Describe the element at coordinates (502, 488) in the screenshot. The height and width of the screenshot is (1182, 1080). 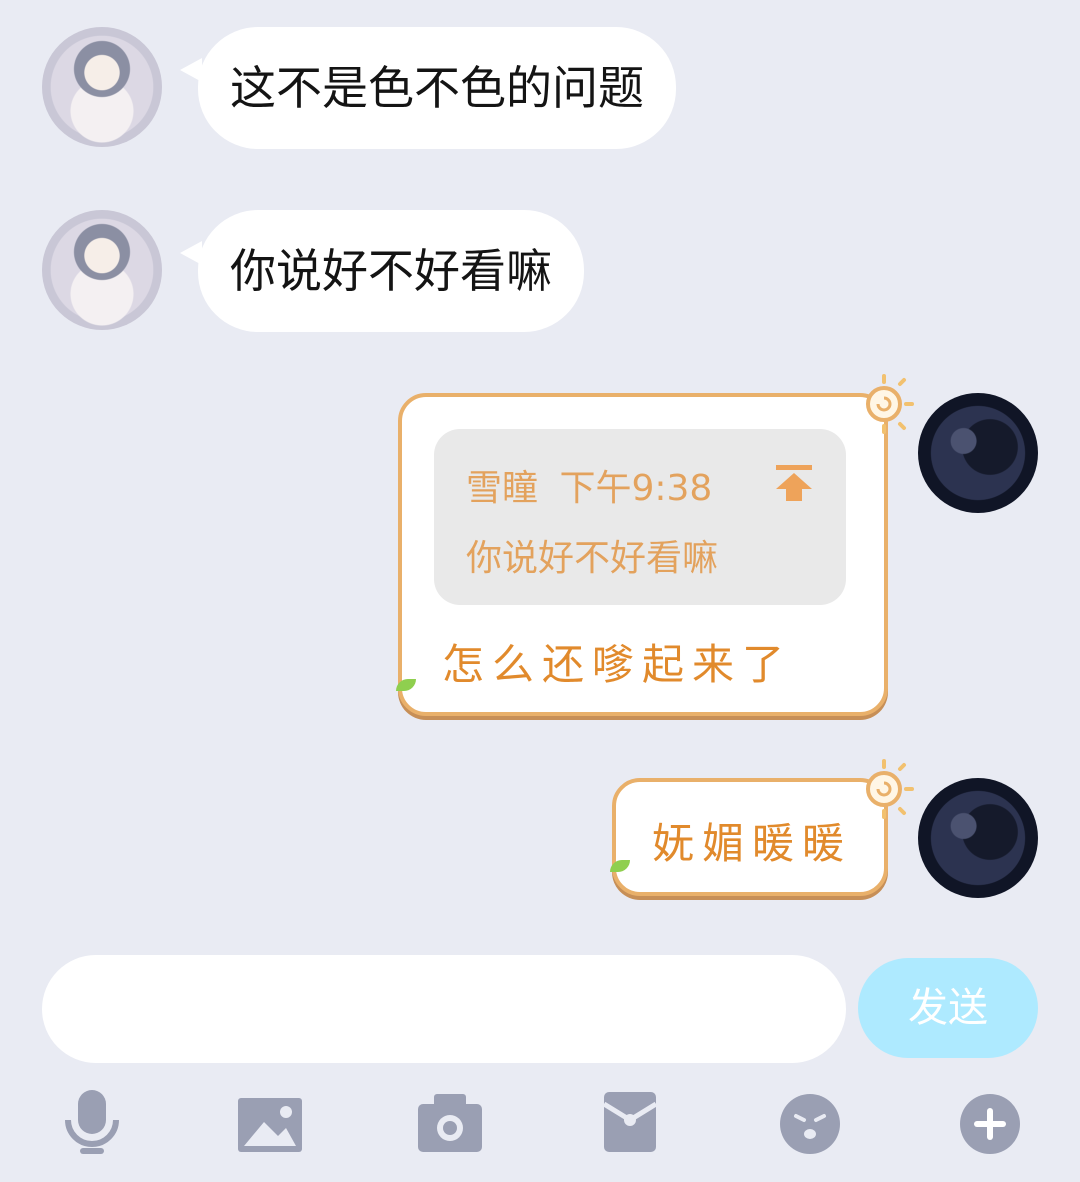
I see `quoted-sender: 雪瞳` at that location.